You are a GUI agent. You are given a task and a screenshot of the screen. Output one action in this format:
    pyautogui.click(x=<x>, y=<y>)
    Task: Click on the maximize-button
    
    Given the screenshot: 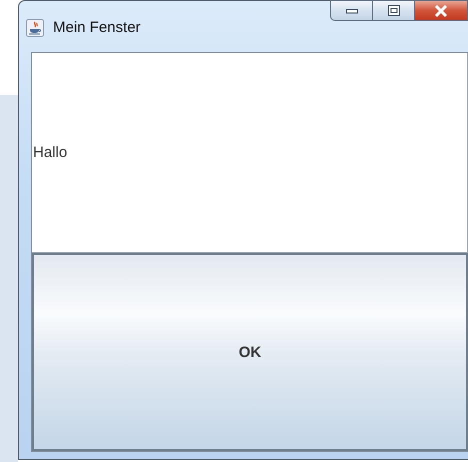 What is the action you would take?
    pyautogui.click(x=394, y=10)
    